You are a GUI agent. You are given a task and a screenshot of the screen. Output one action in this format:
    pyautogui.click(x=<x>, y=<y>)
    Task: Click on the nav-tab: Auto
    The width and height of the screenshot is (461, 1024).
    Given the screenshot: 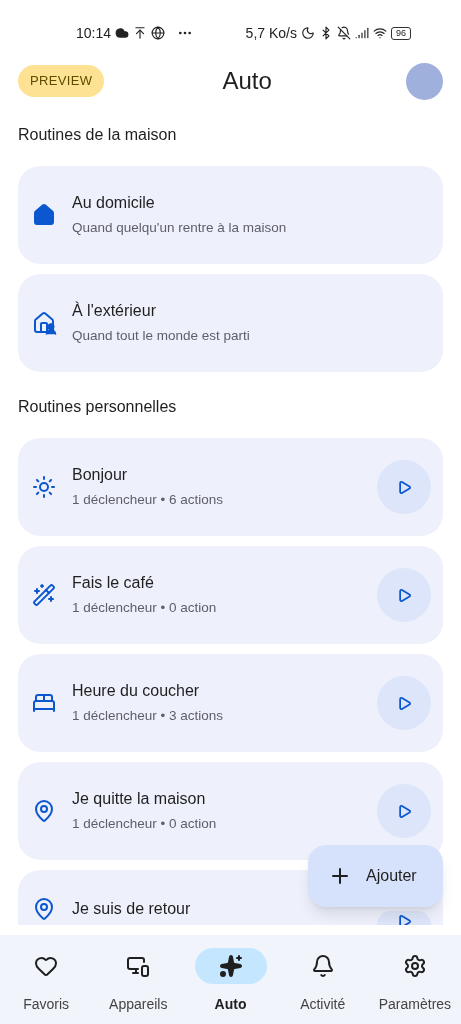 What is the action you would take?
    pyautogui.click(x=230, y=981)
    